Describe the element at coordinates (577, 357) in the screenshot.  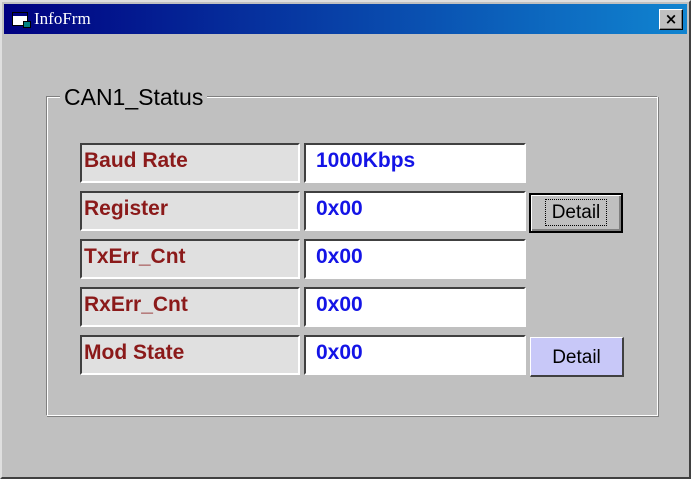
I see `mod-state-detail-button: Detail` at that location.